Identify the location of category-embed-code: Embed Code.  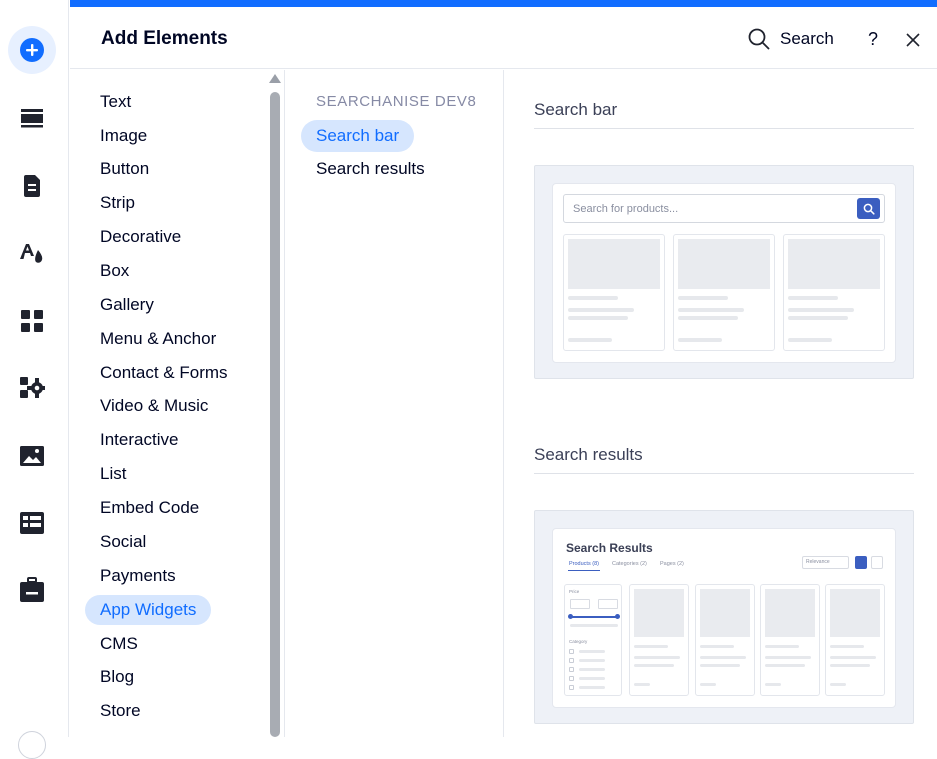
(149, 508).